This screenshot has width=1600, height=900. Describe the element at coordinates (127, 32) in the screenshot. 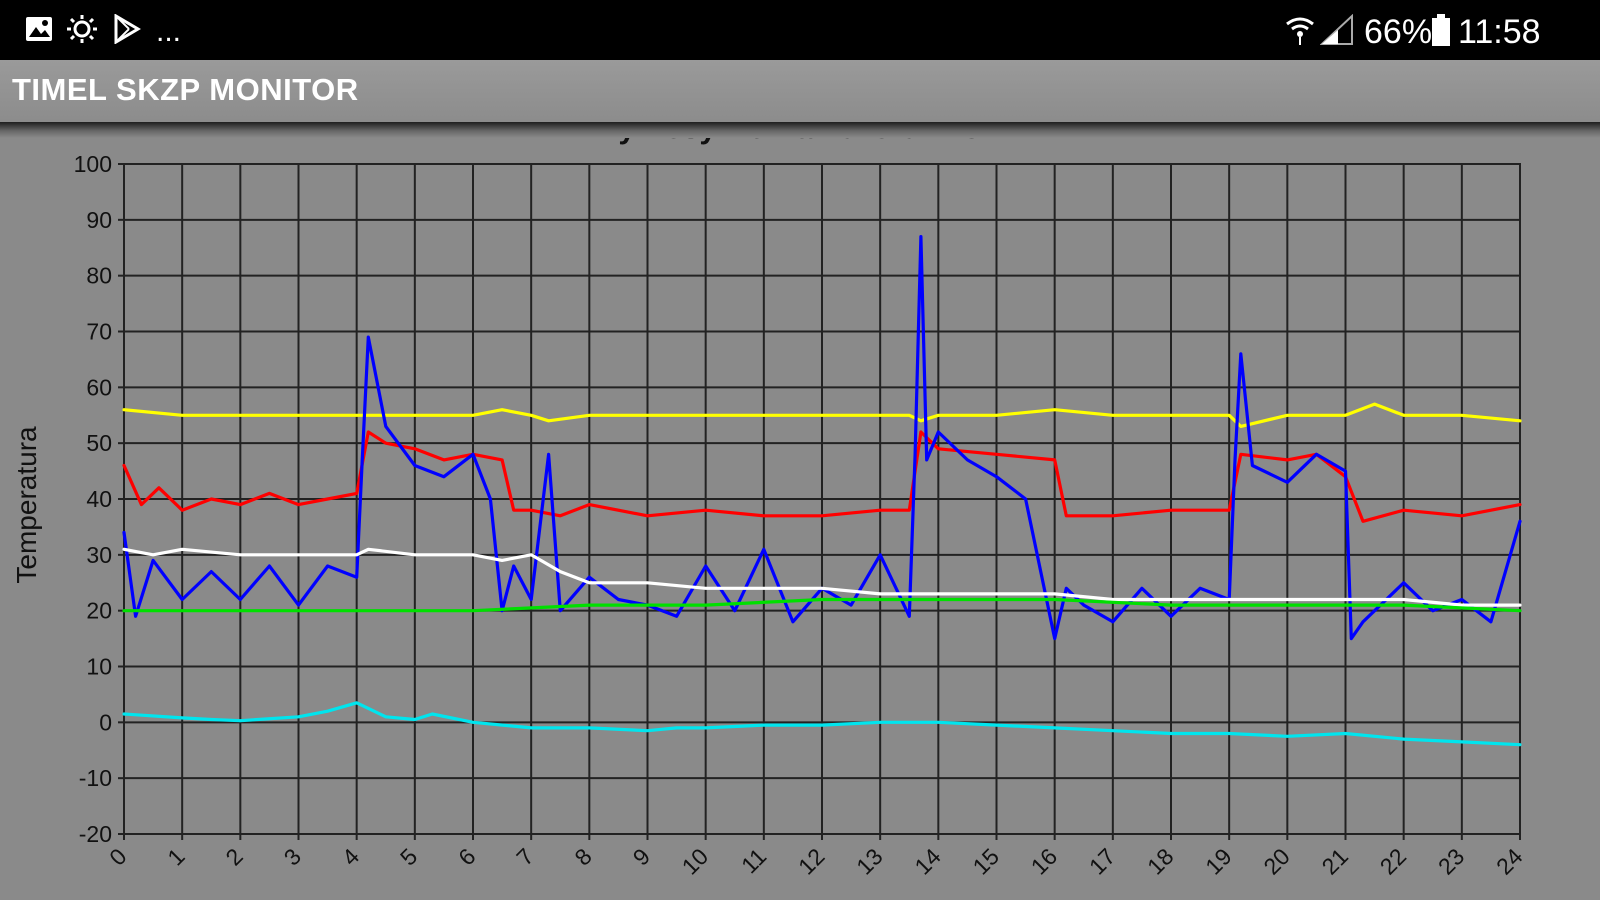

I see `play-store-icon` at that location.